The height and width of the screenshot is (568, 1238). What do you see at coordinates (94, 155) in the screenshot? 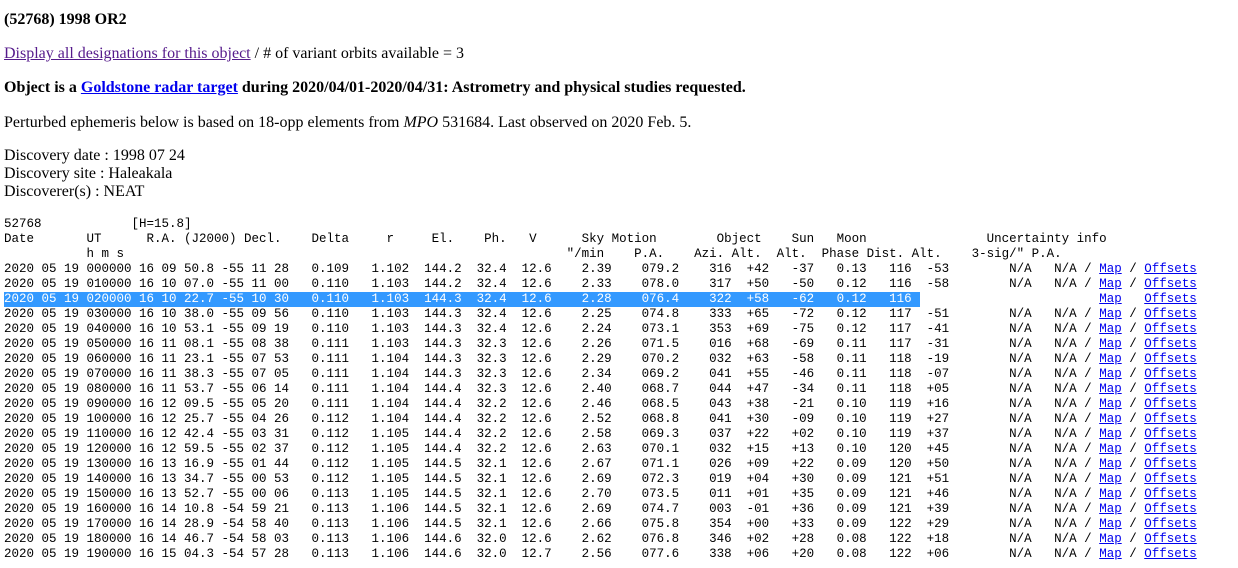
I see `discovery-date: Discovery date : 1998 07 24` at bounding box center [94, 155].